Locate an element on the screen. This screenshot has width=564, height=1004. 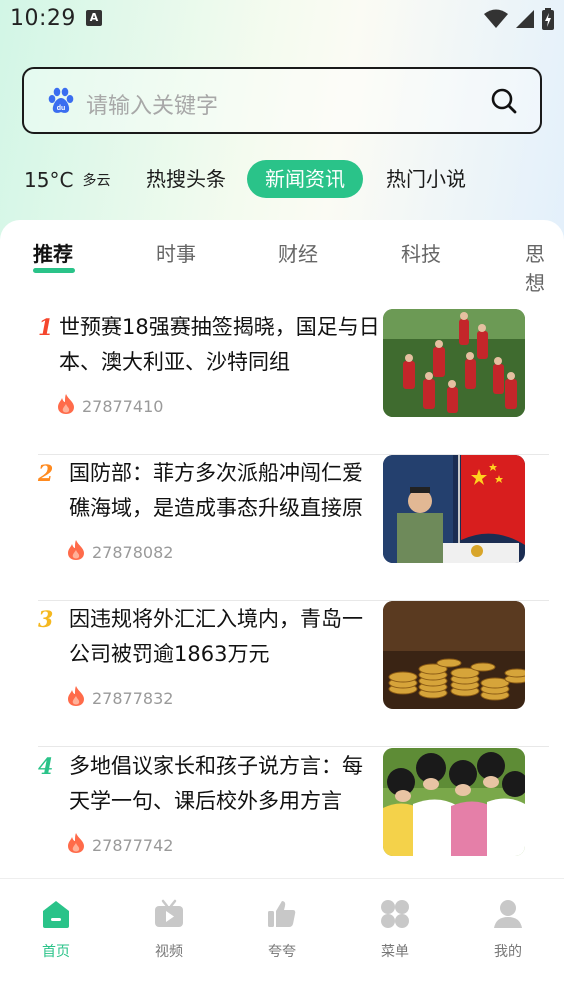
weather-widget: 15°C 多云 is located at coordinates (67, 180).